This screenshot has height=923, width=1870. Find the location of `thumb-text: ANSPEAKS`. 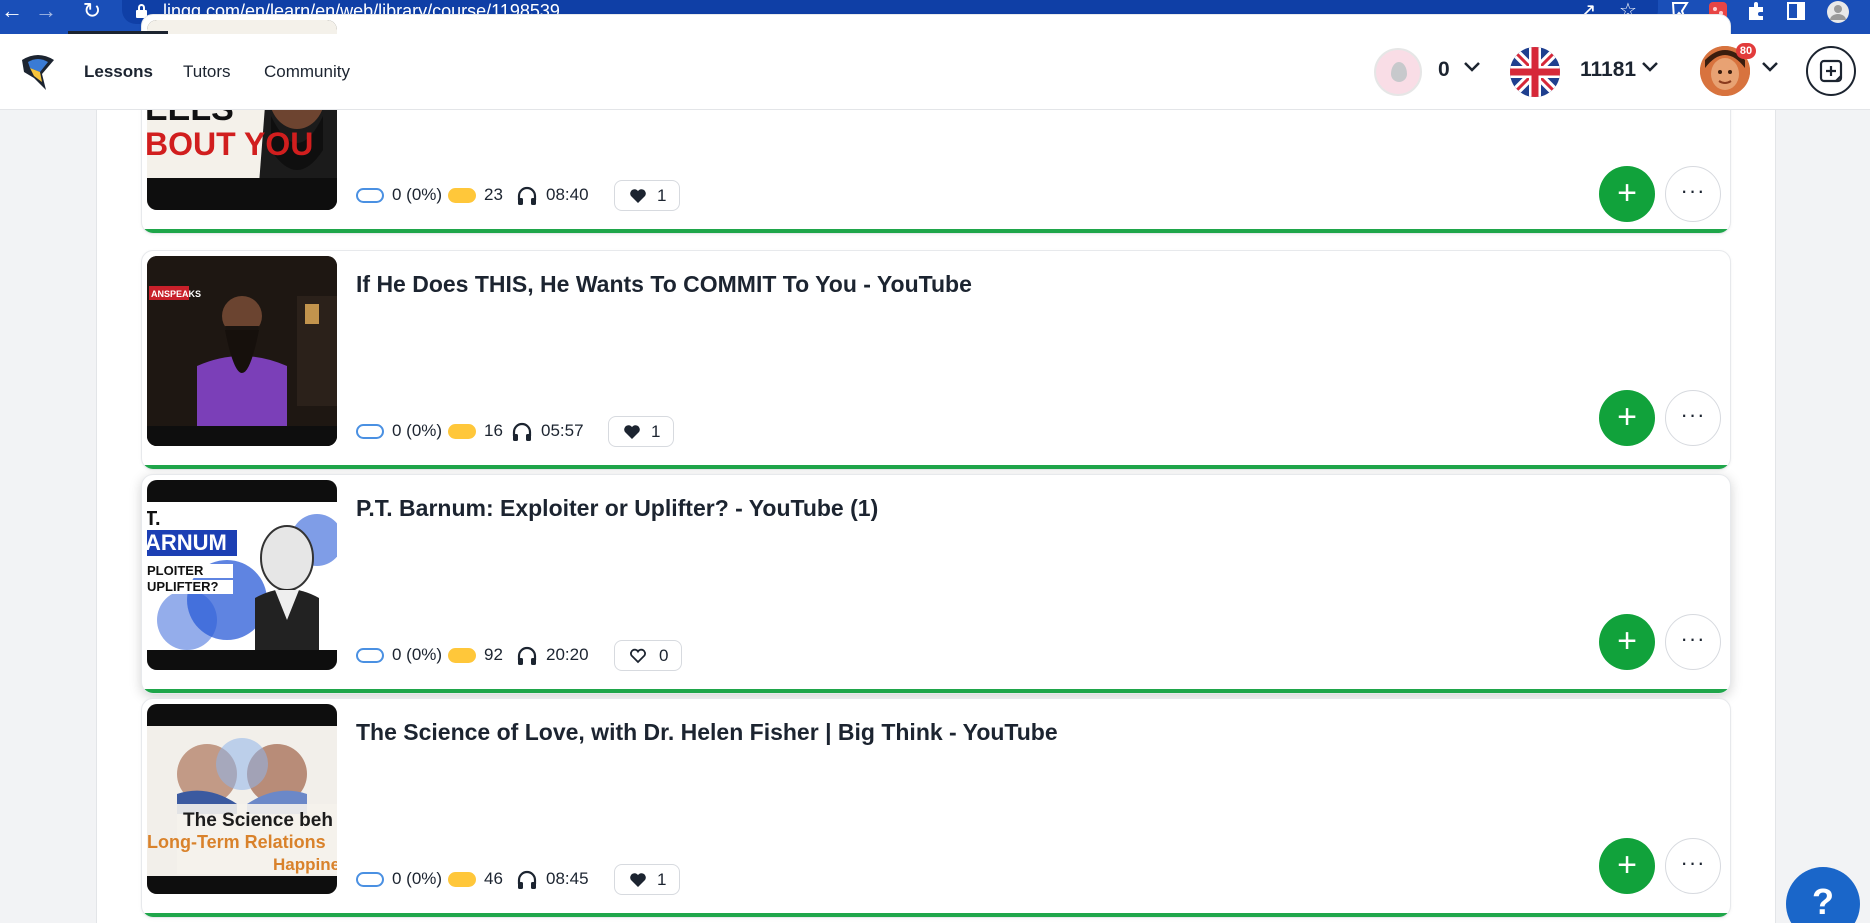

thumb-text: ANSPEAKS is located at coordinates (176, 294).